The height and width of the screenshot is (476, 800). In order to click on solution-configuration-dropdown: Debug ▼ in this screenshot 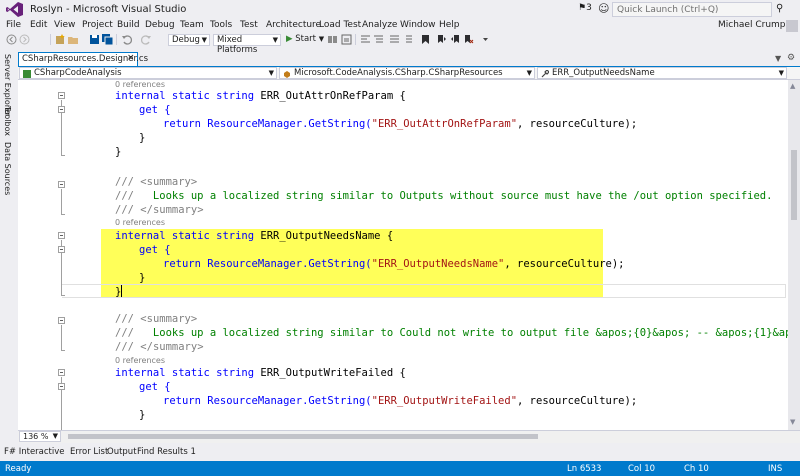, I will do `click(189, 40)`.